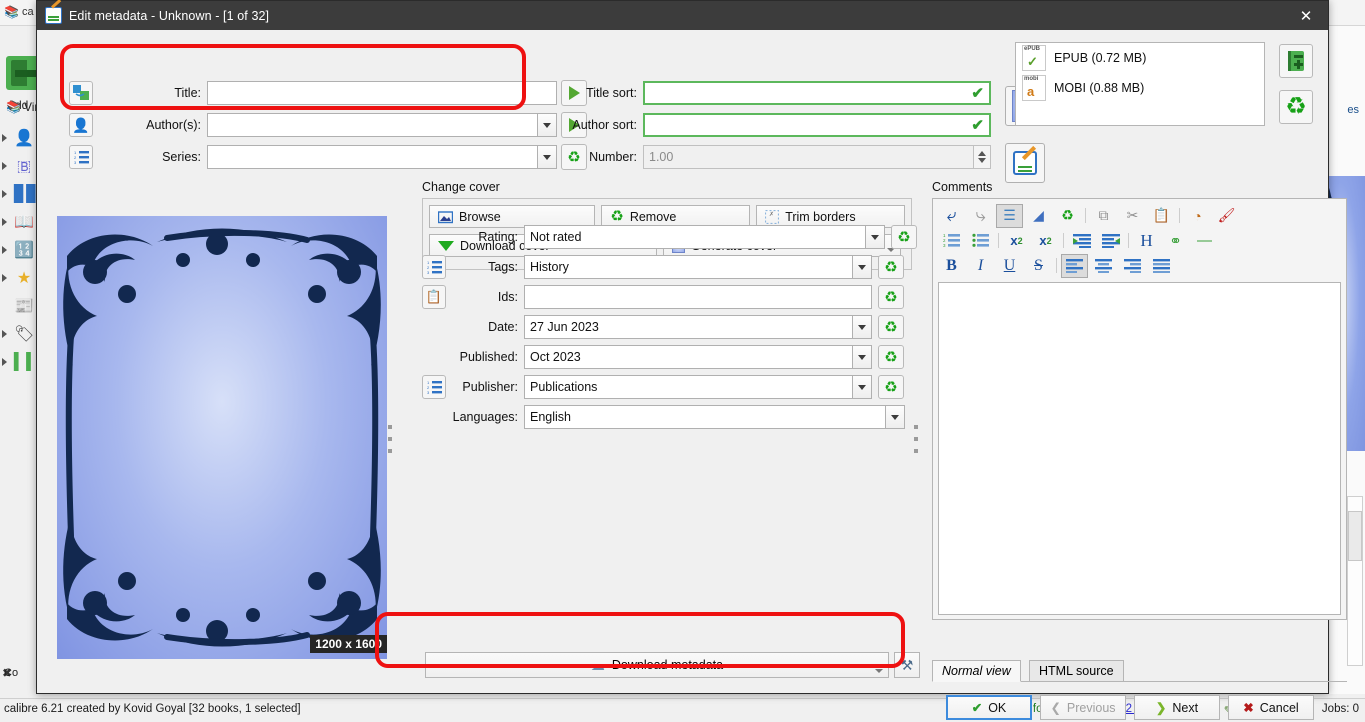 The width and height of the screenshot is (1365, 722). I want to click on number-stepper, so click(982, 157).